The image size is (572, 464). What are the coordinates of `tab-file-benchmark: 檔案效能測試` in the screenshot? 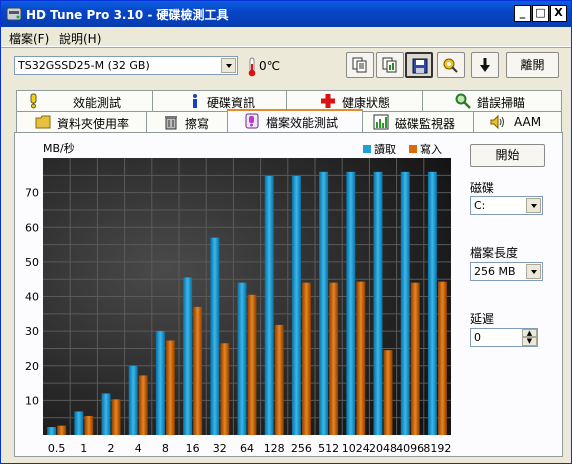 It's located at (295, 120).